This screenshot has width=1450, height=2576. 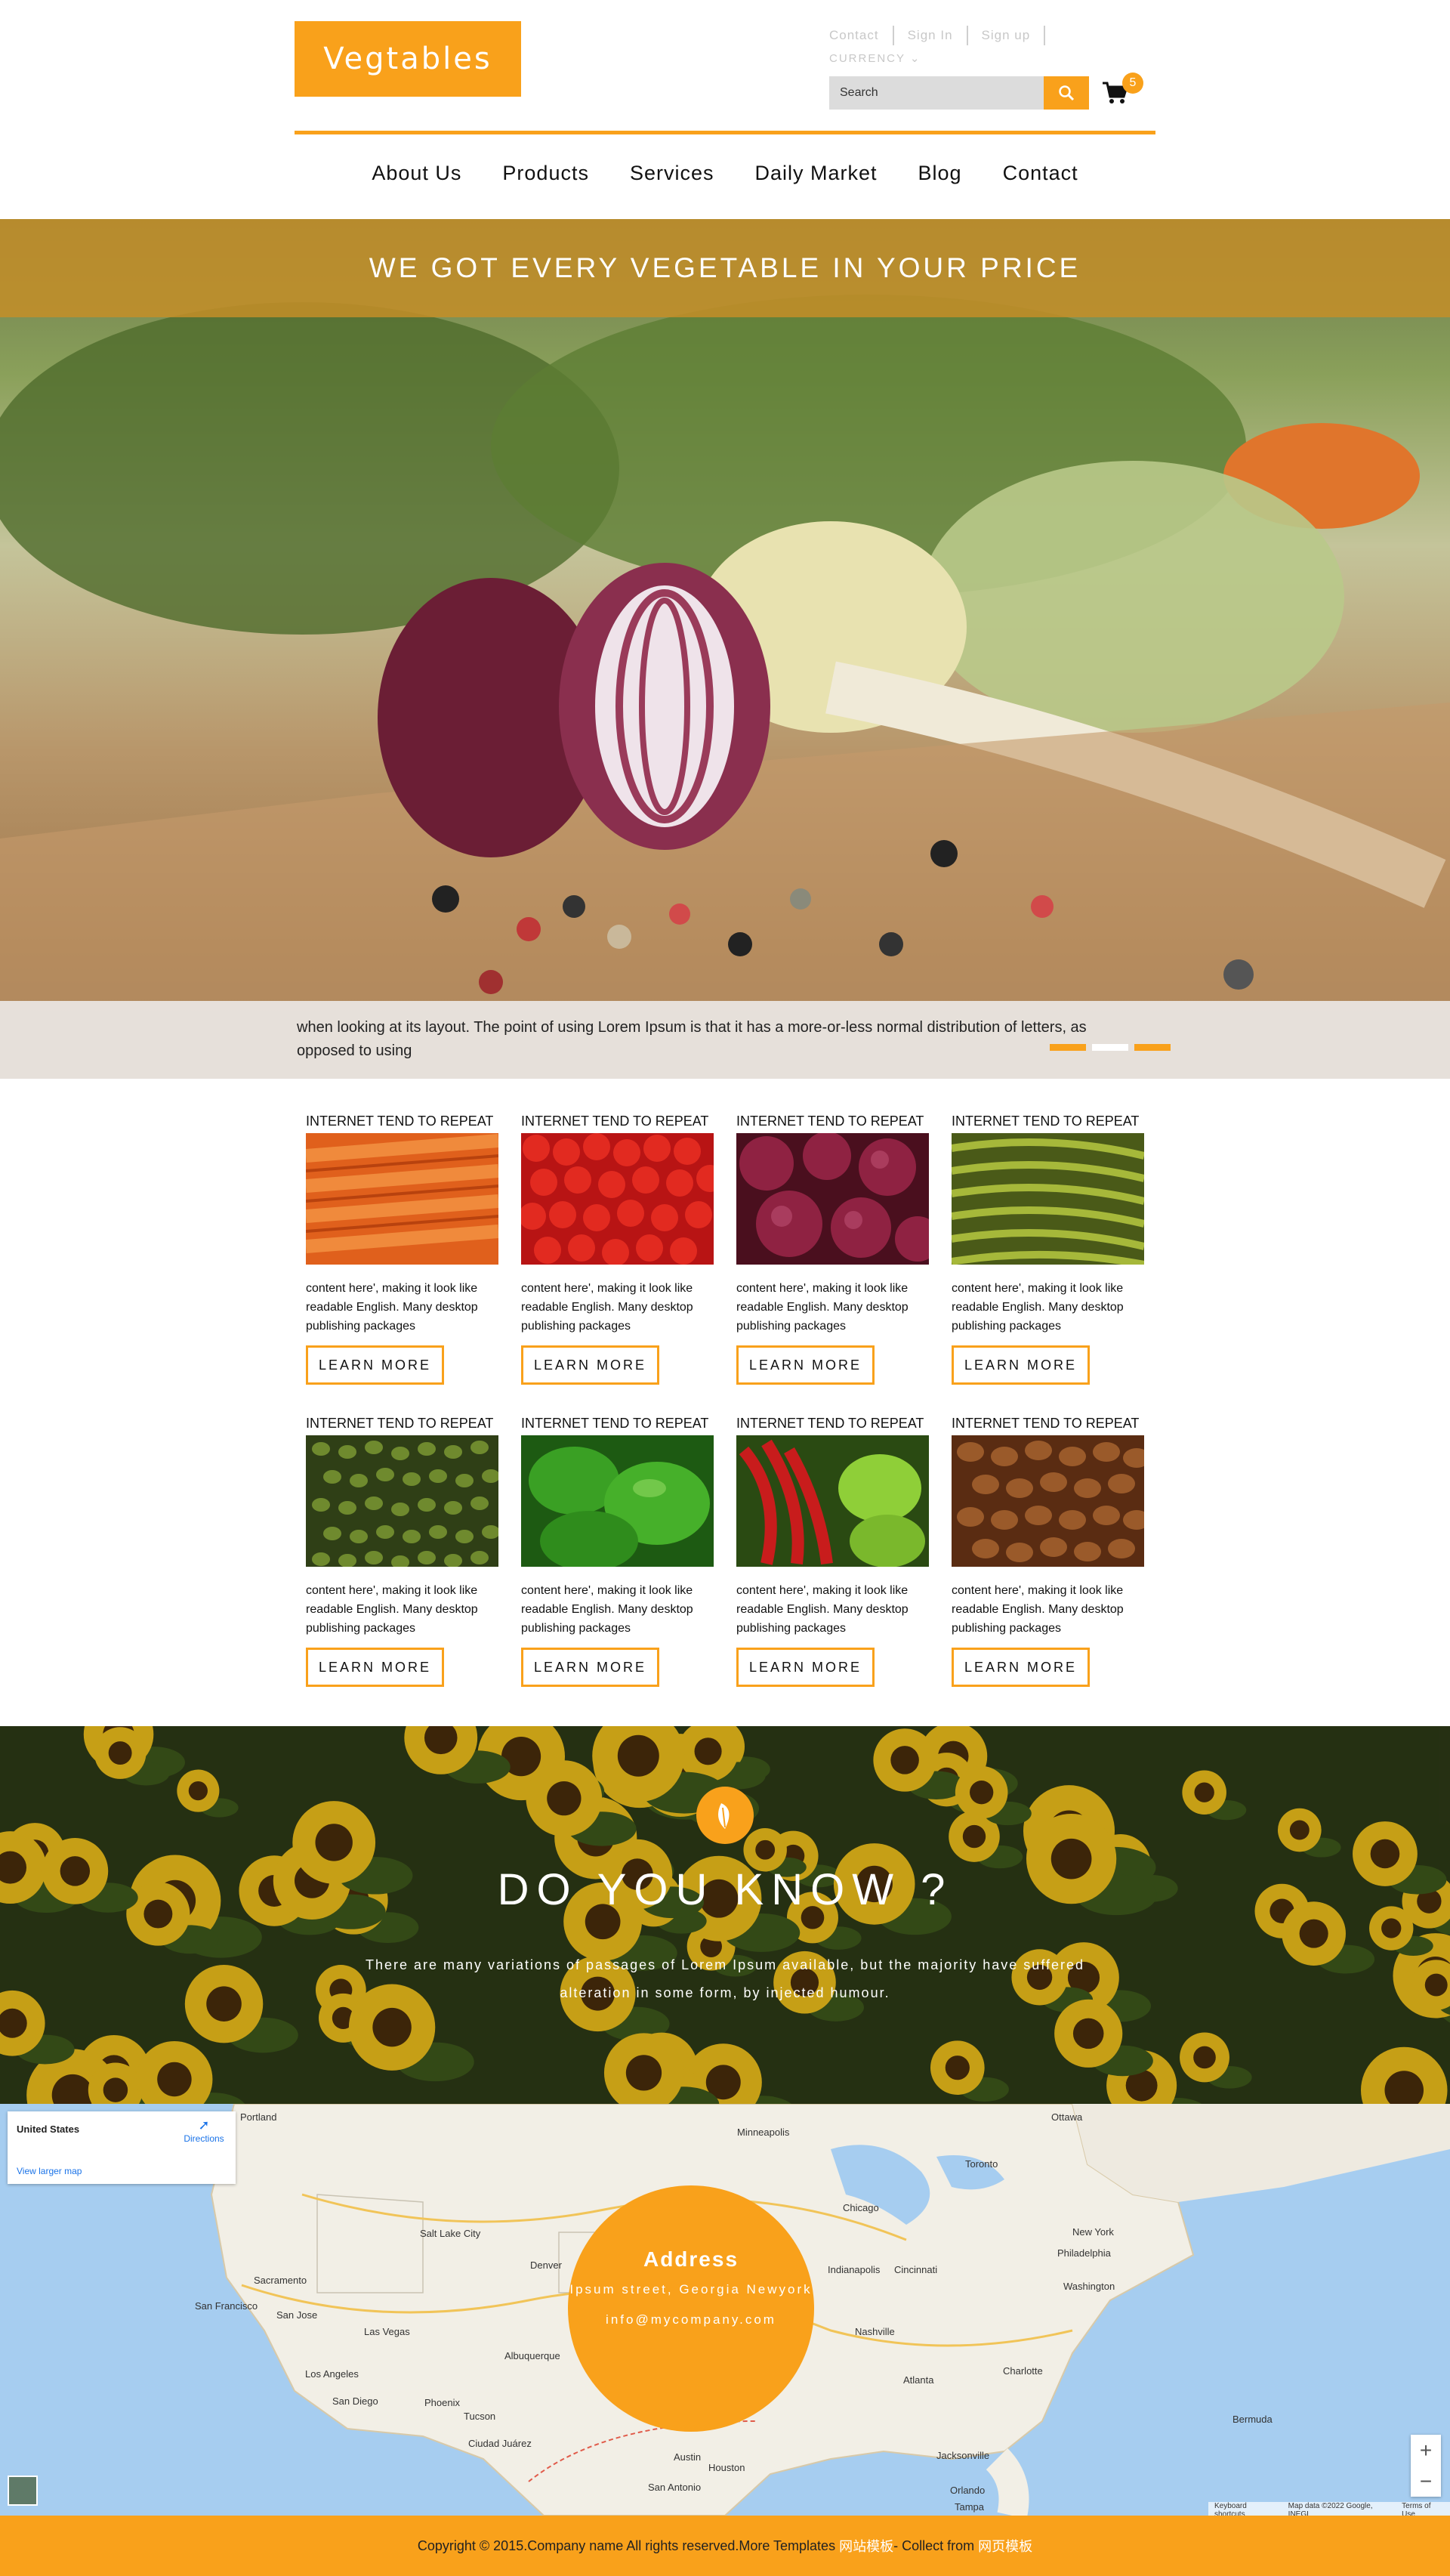 I want to click on chevron-down-icon: ⌄, so click(x=915, y=58).